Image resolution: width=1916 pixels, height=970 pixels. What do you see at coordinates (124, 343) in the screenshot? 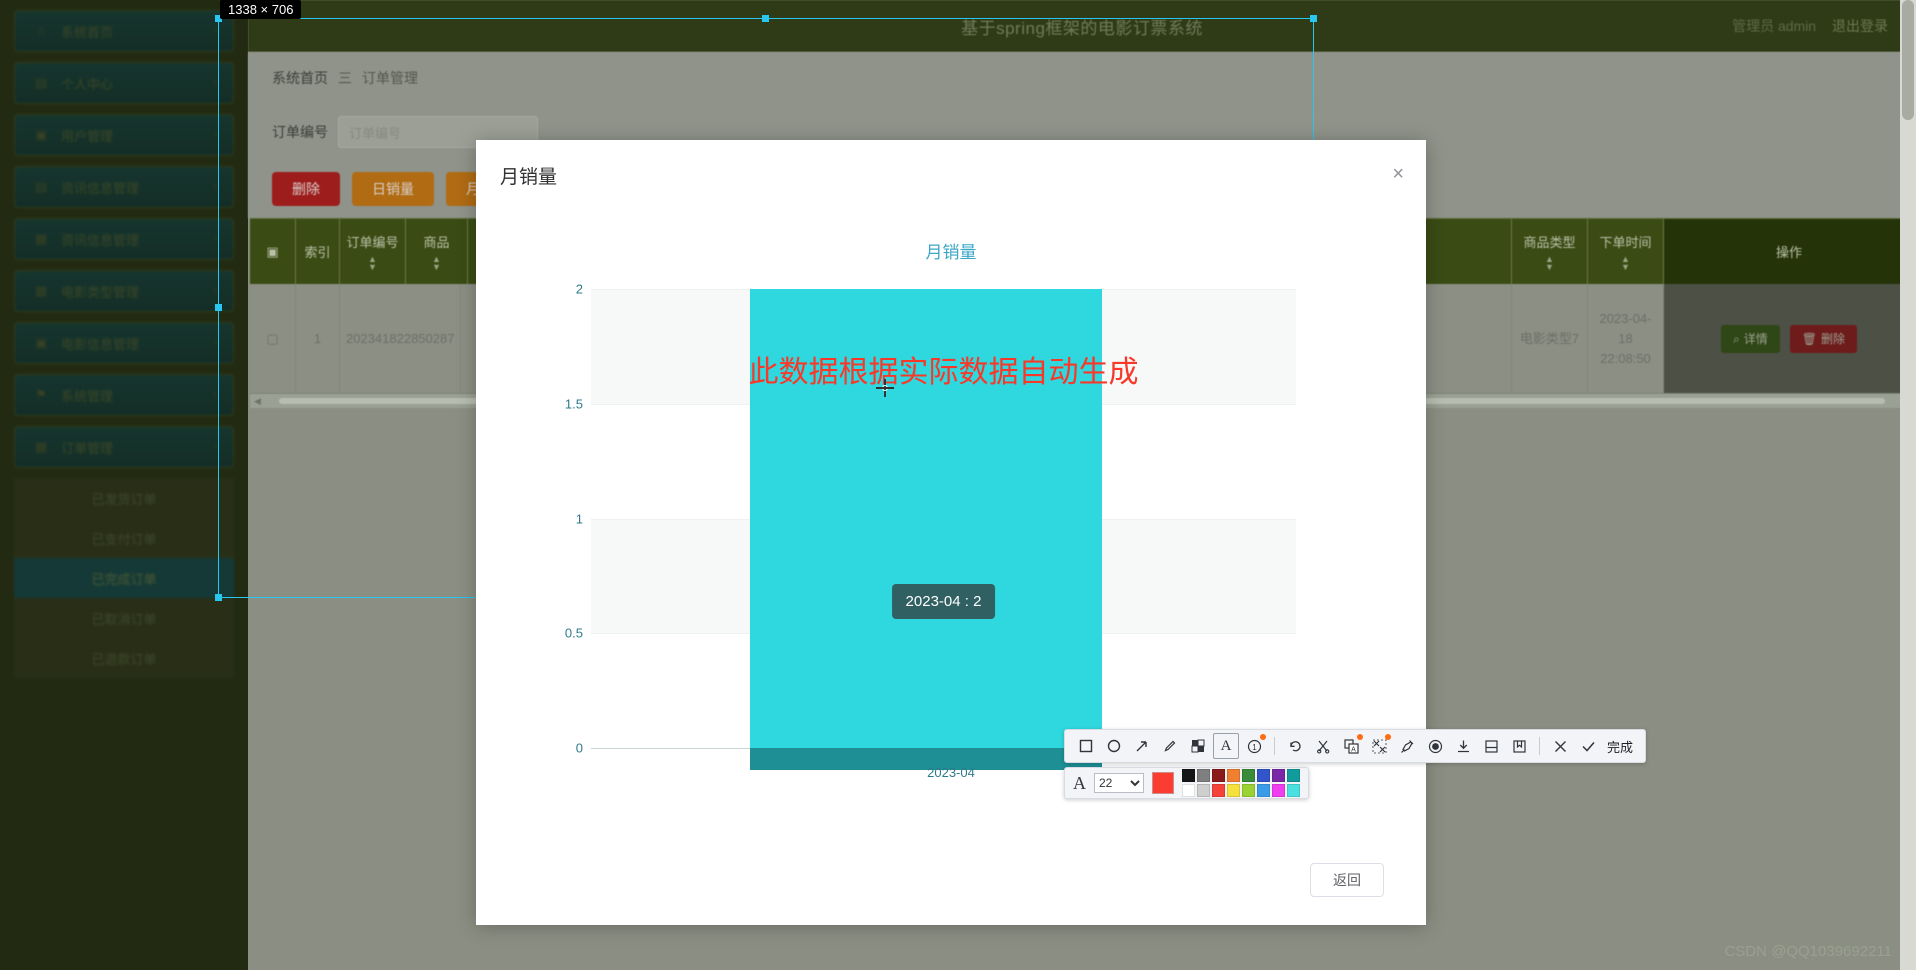
I see `sidebar-item-6: ▣ 电影信息管理 ›` at bounding box center [124, 343].